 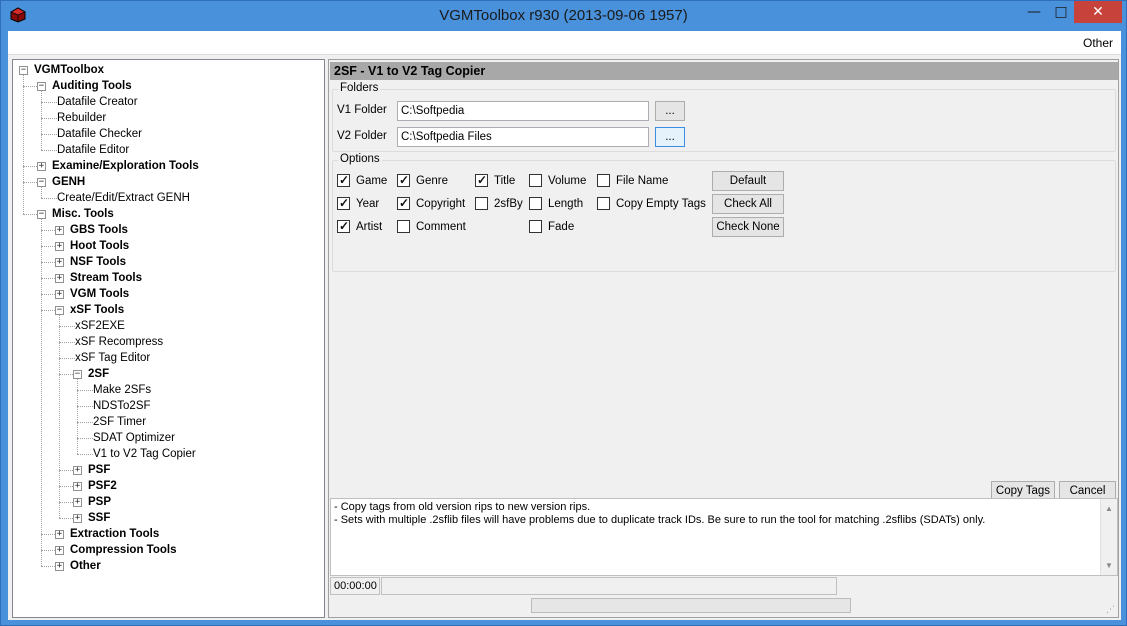 I want to click on tree-item: 2SF, so click(x=98, y=374).